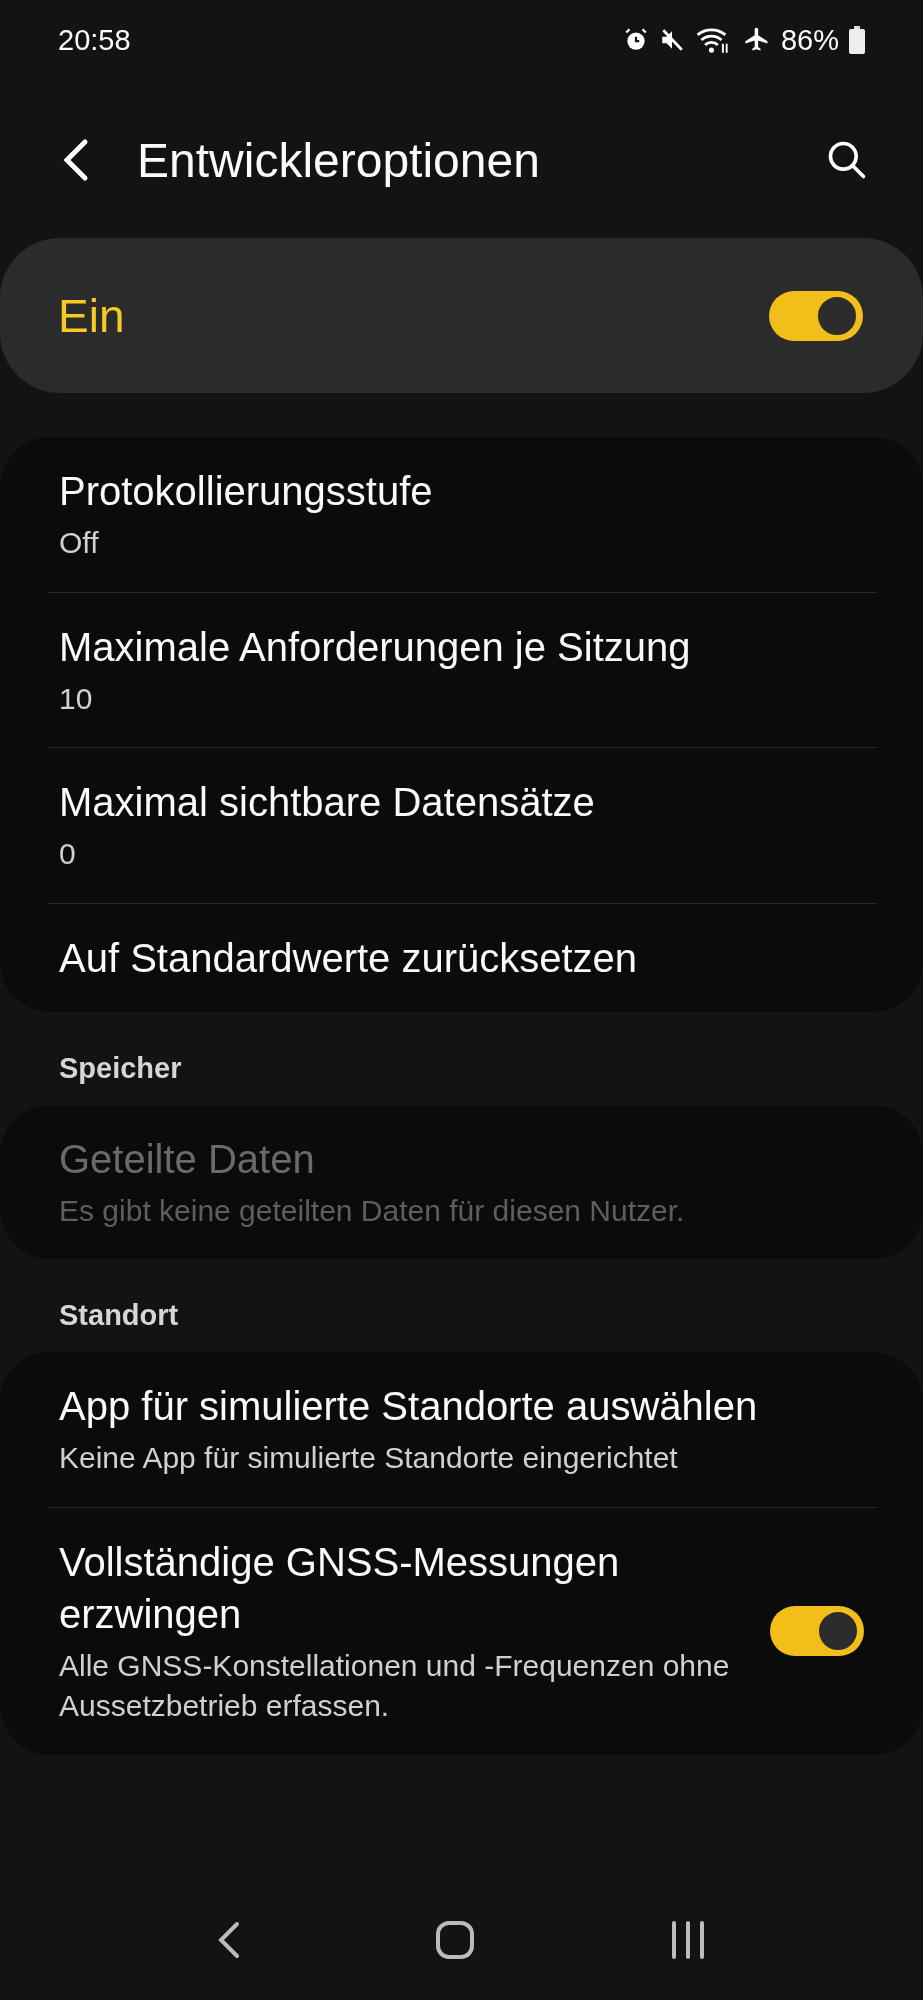  I want to click on settings-item: Vollständige GNSS-Messungen erzwingen Alle GNSS-Konstellationen und -Frequenzen ohne Aussetzbetrieb erfassen., so click(461, 1631).